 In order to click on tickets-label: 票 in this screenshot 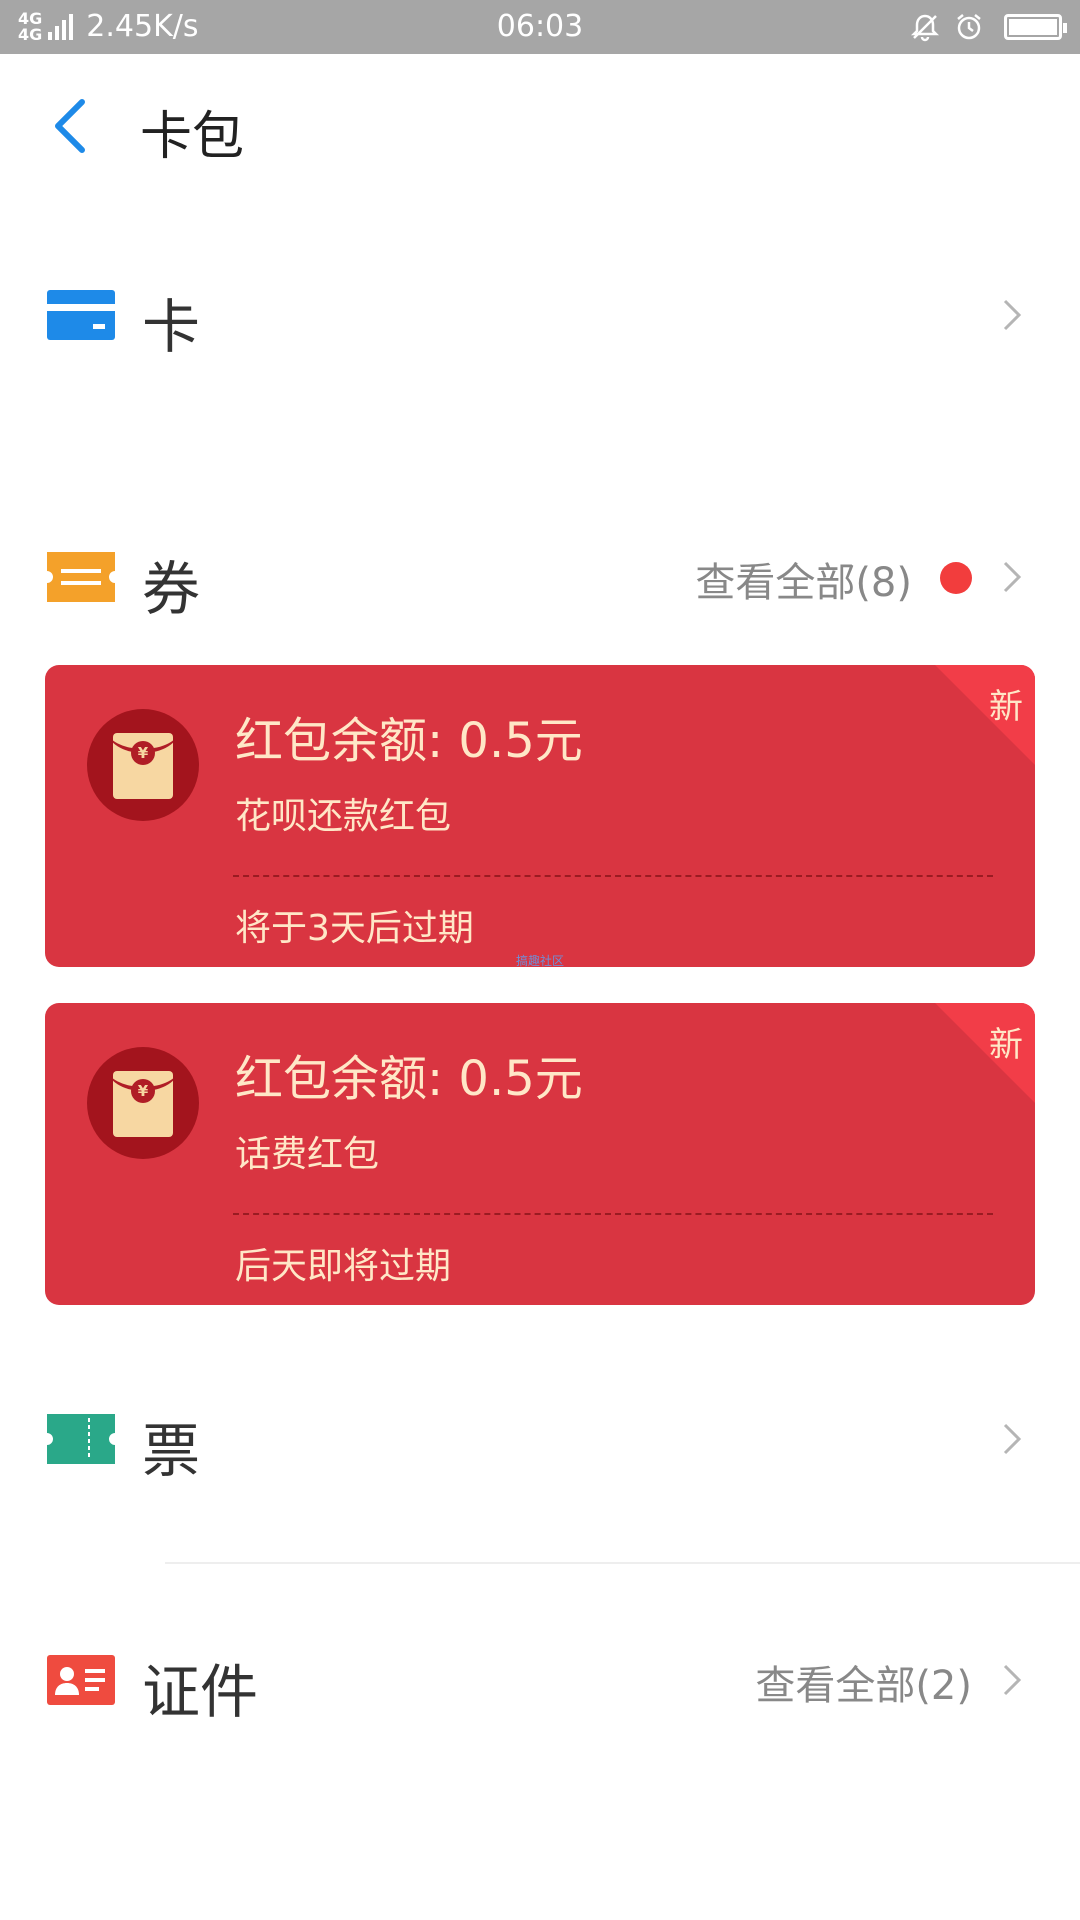, I will do `click(171, 1451)`.